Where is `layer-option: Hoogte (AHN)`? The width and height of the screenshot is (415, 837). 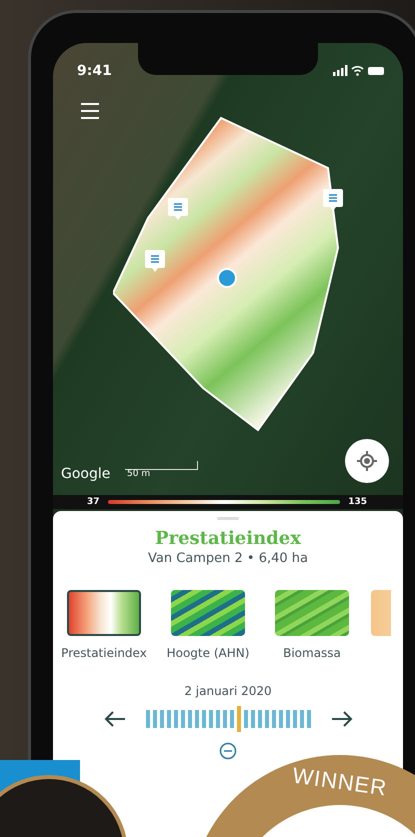 layer-option: Hoogte (AHN) is located at coordinates (208, 625).